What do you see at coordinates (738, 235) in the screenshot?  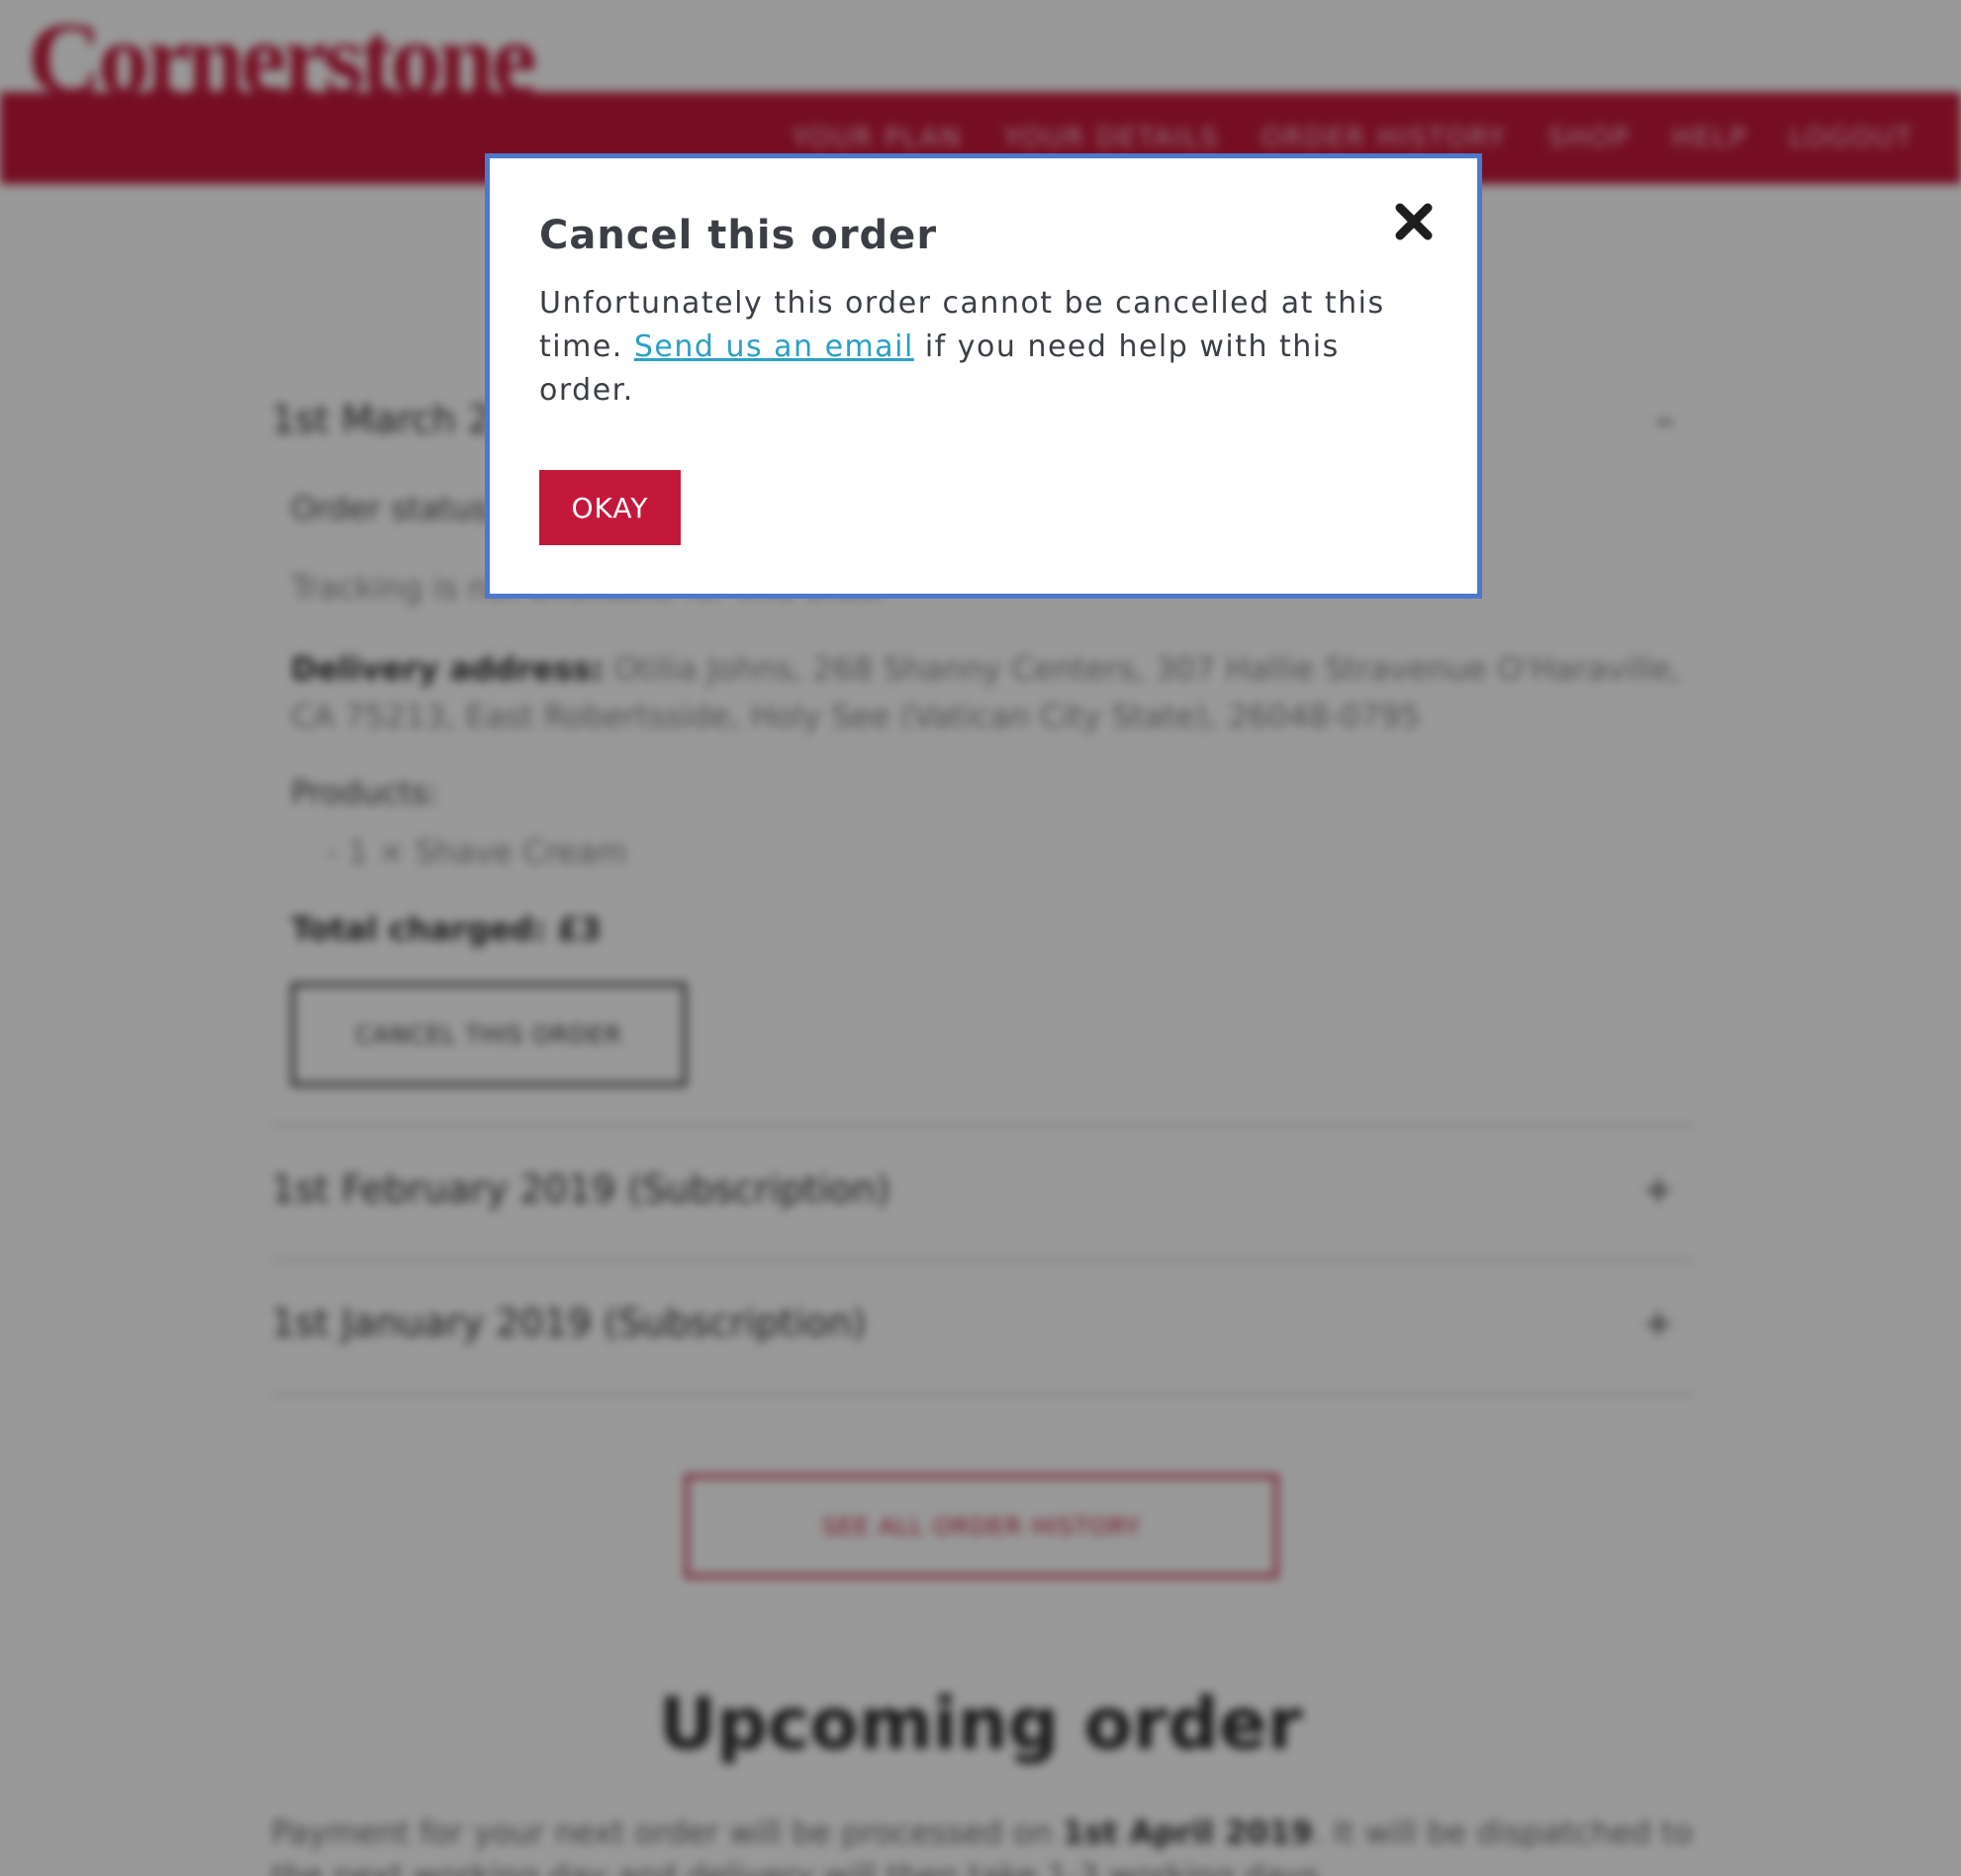 I see `dialog-title: Cancel this order` at bounding box center [738, 235].